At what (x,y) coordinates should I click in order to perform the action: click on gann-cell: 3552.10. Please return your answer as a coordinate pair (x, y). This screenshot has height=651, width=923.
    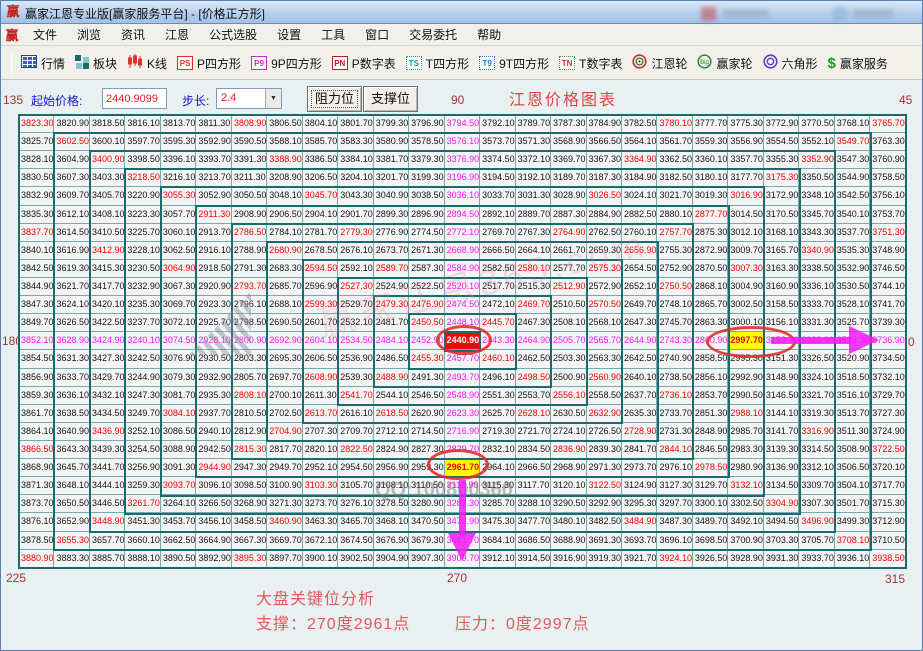
    Looking at the image, I should click on (817, 142).